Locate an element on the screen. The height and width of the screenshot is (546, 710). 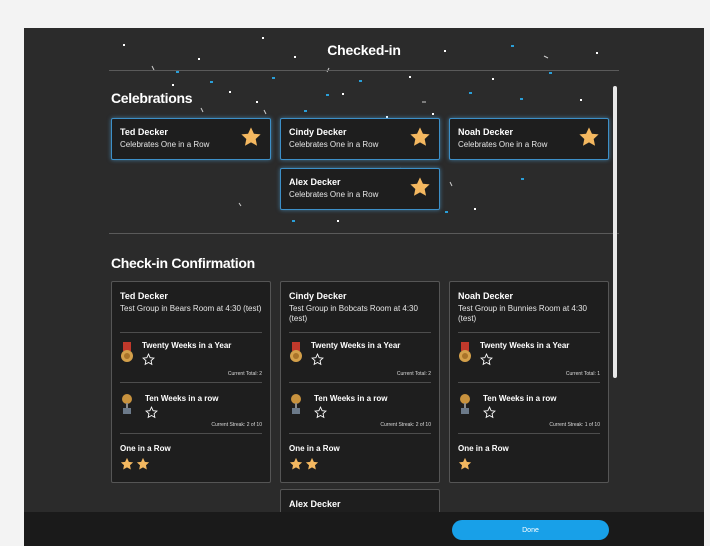
done-button: Done is located at coordinates (530, 530).